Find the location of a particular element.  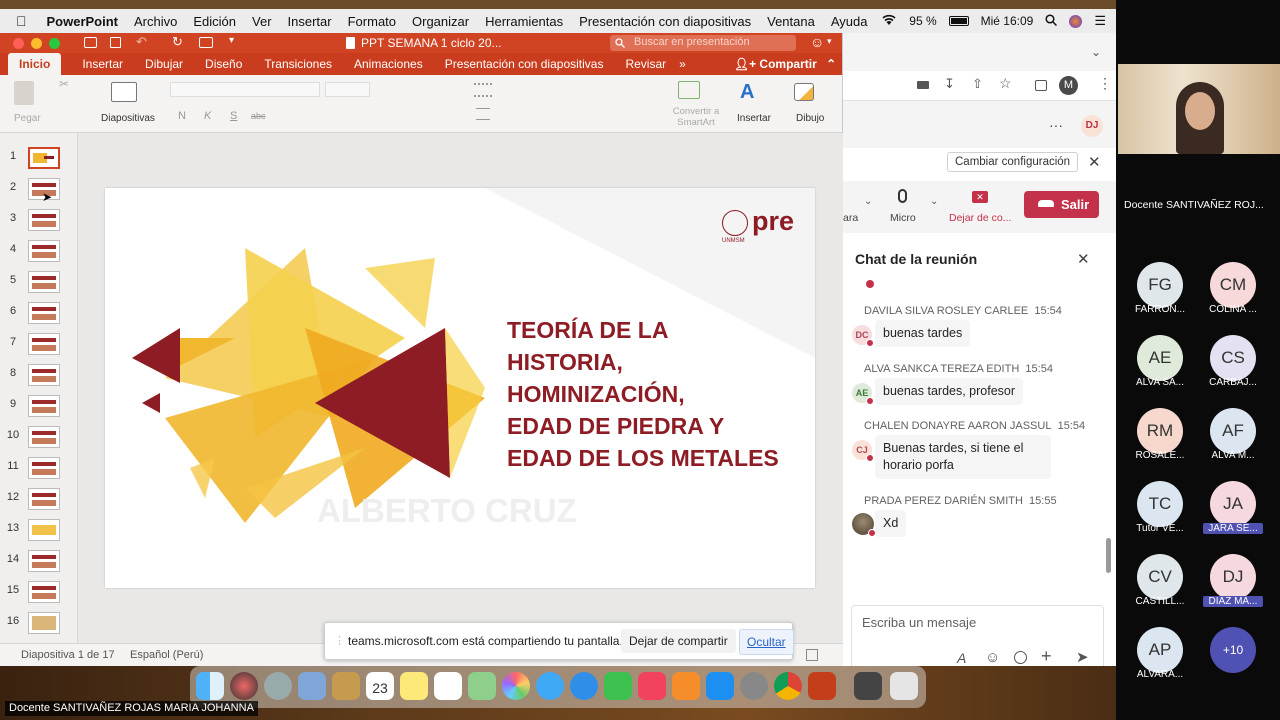

screen-recorder-icon is located at coordinates (868, 686).